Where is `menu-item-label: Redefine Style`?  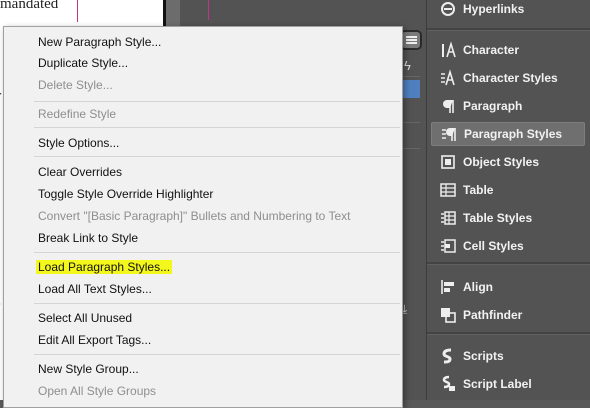
menu-item-label: Redefine Style is located at coordinates (77, 114).